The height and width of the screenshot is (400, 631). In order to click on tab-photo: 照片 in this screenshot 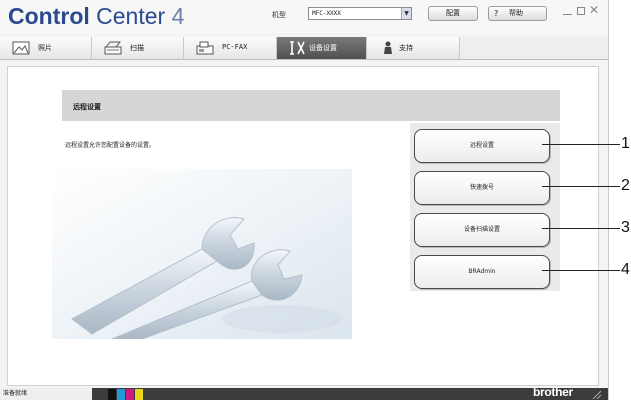, I will do `click(46, 48)`.